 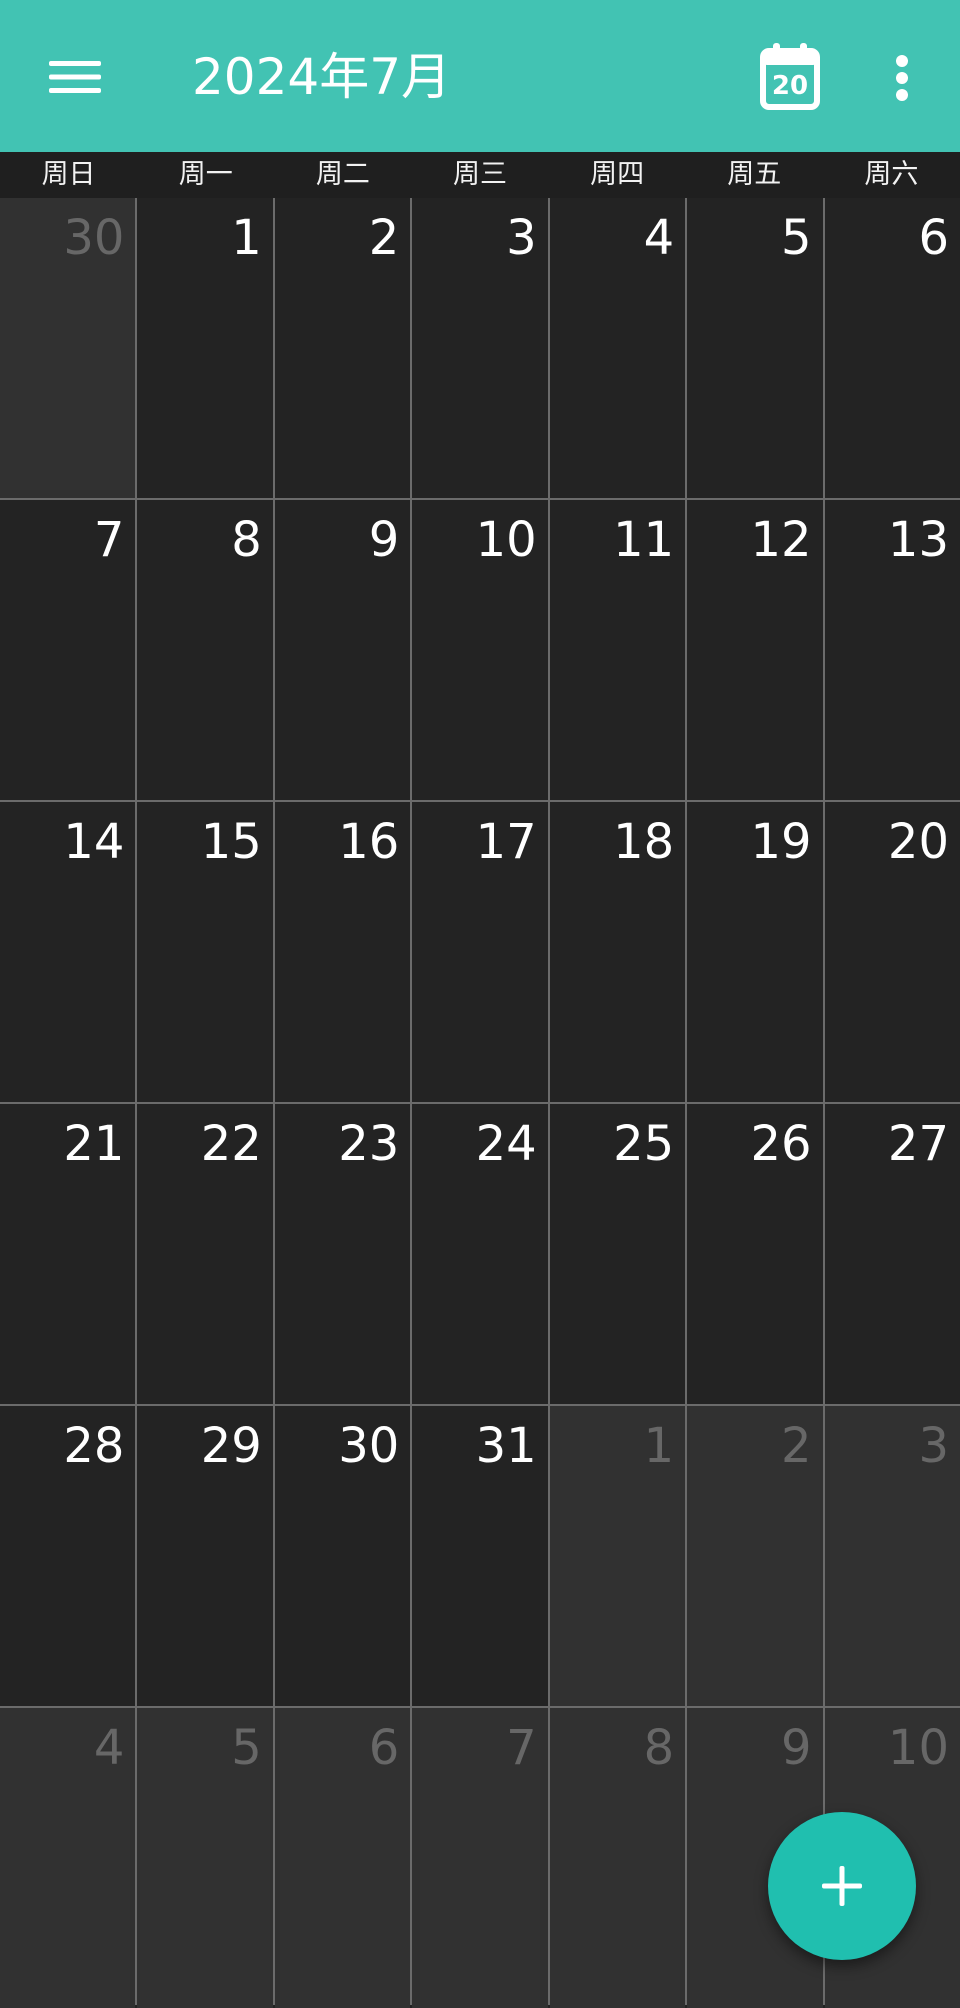 I want to click on day-cell-adjacent-month: 6, so click(x=342, y=1858).